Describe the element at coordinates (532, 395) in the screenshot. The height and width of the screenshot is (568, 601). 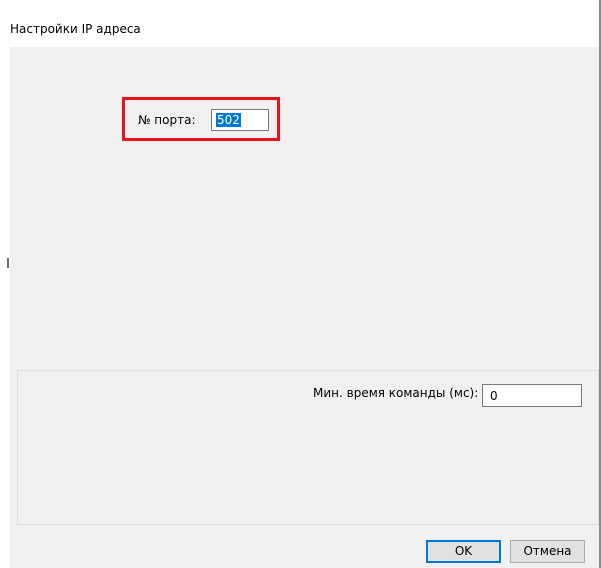
I see `min-command-time-input: 0` at that location.